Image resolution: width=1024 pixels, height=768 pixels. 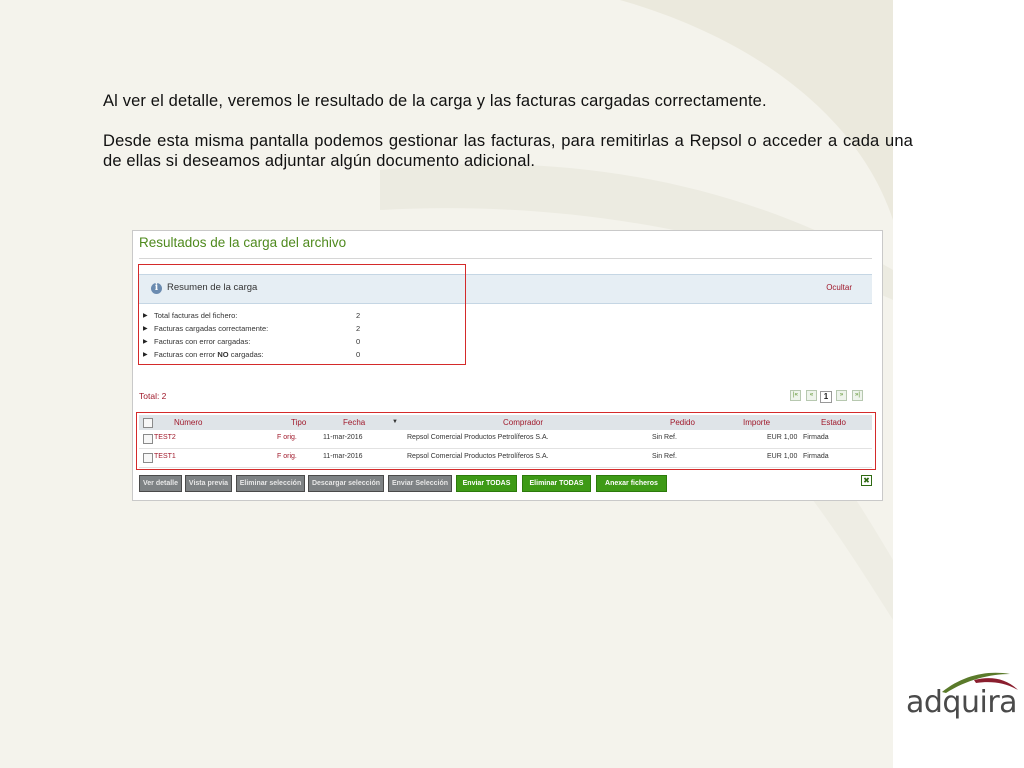 What do you see at coordinates (826, 397) in the screenshot?
I see `current-page: 1` at bounding box center [826, 397].